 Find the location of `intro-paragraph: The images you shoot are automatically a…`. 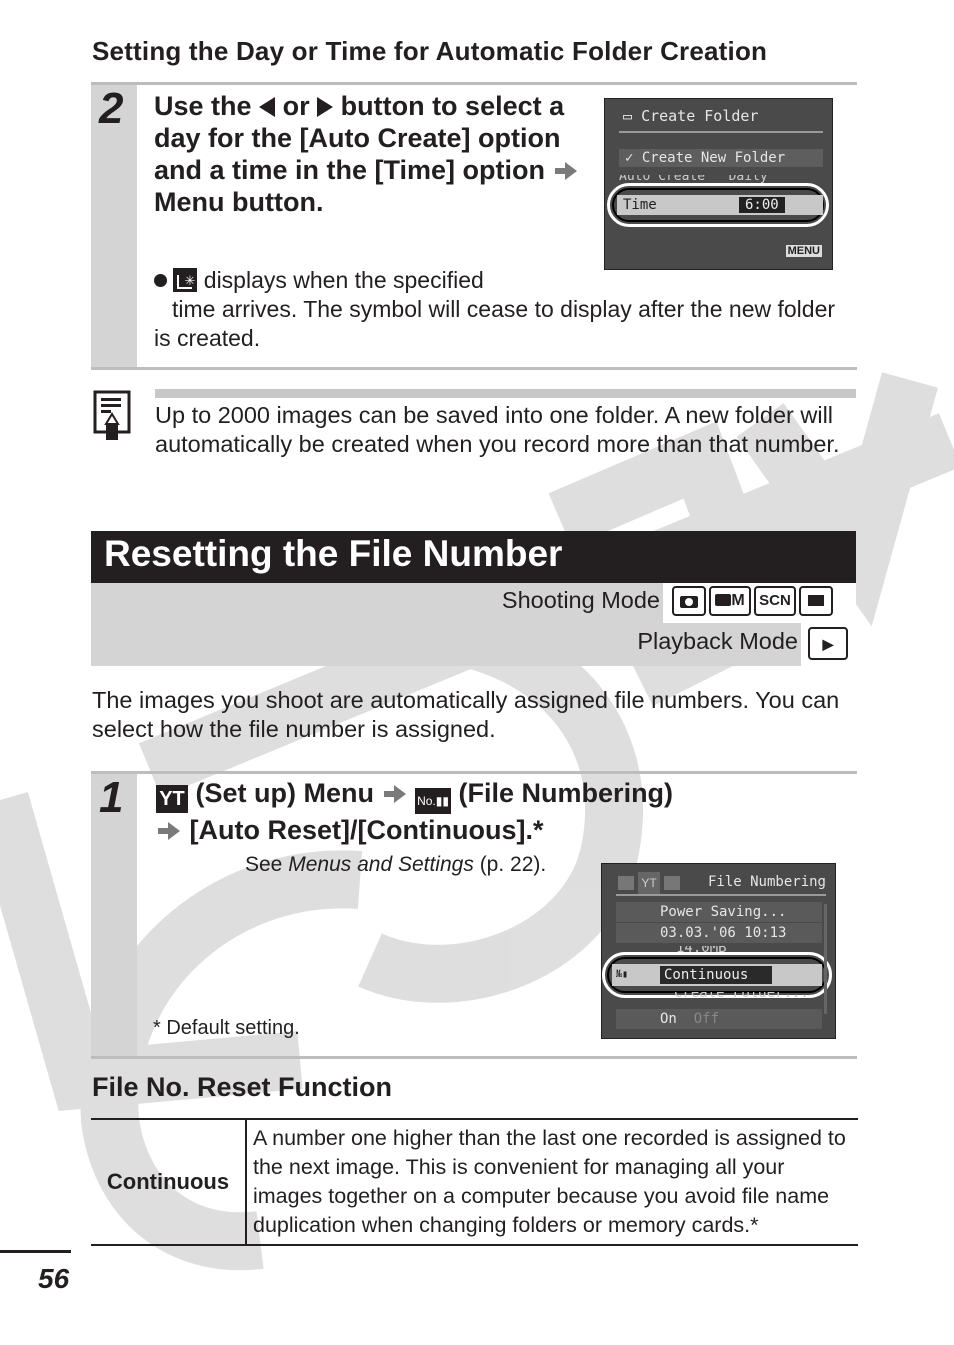

intro-paragraph: The images you shoot are automatically a… is located at coordinates (466, 714).